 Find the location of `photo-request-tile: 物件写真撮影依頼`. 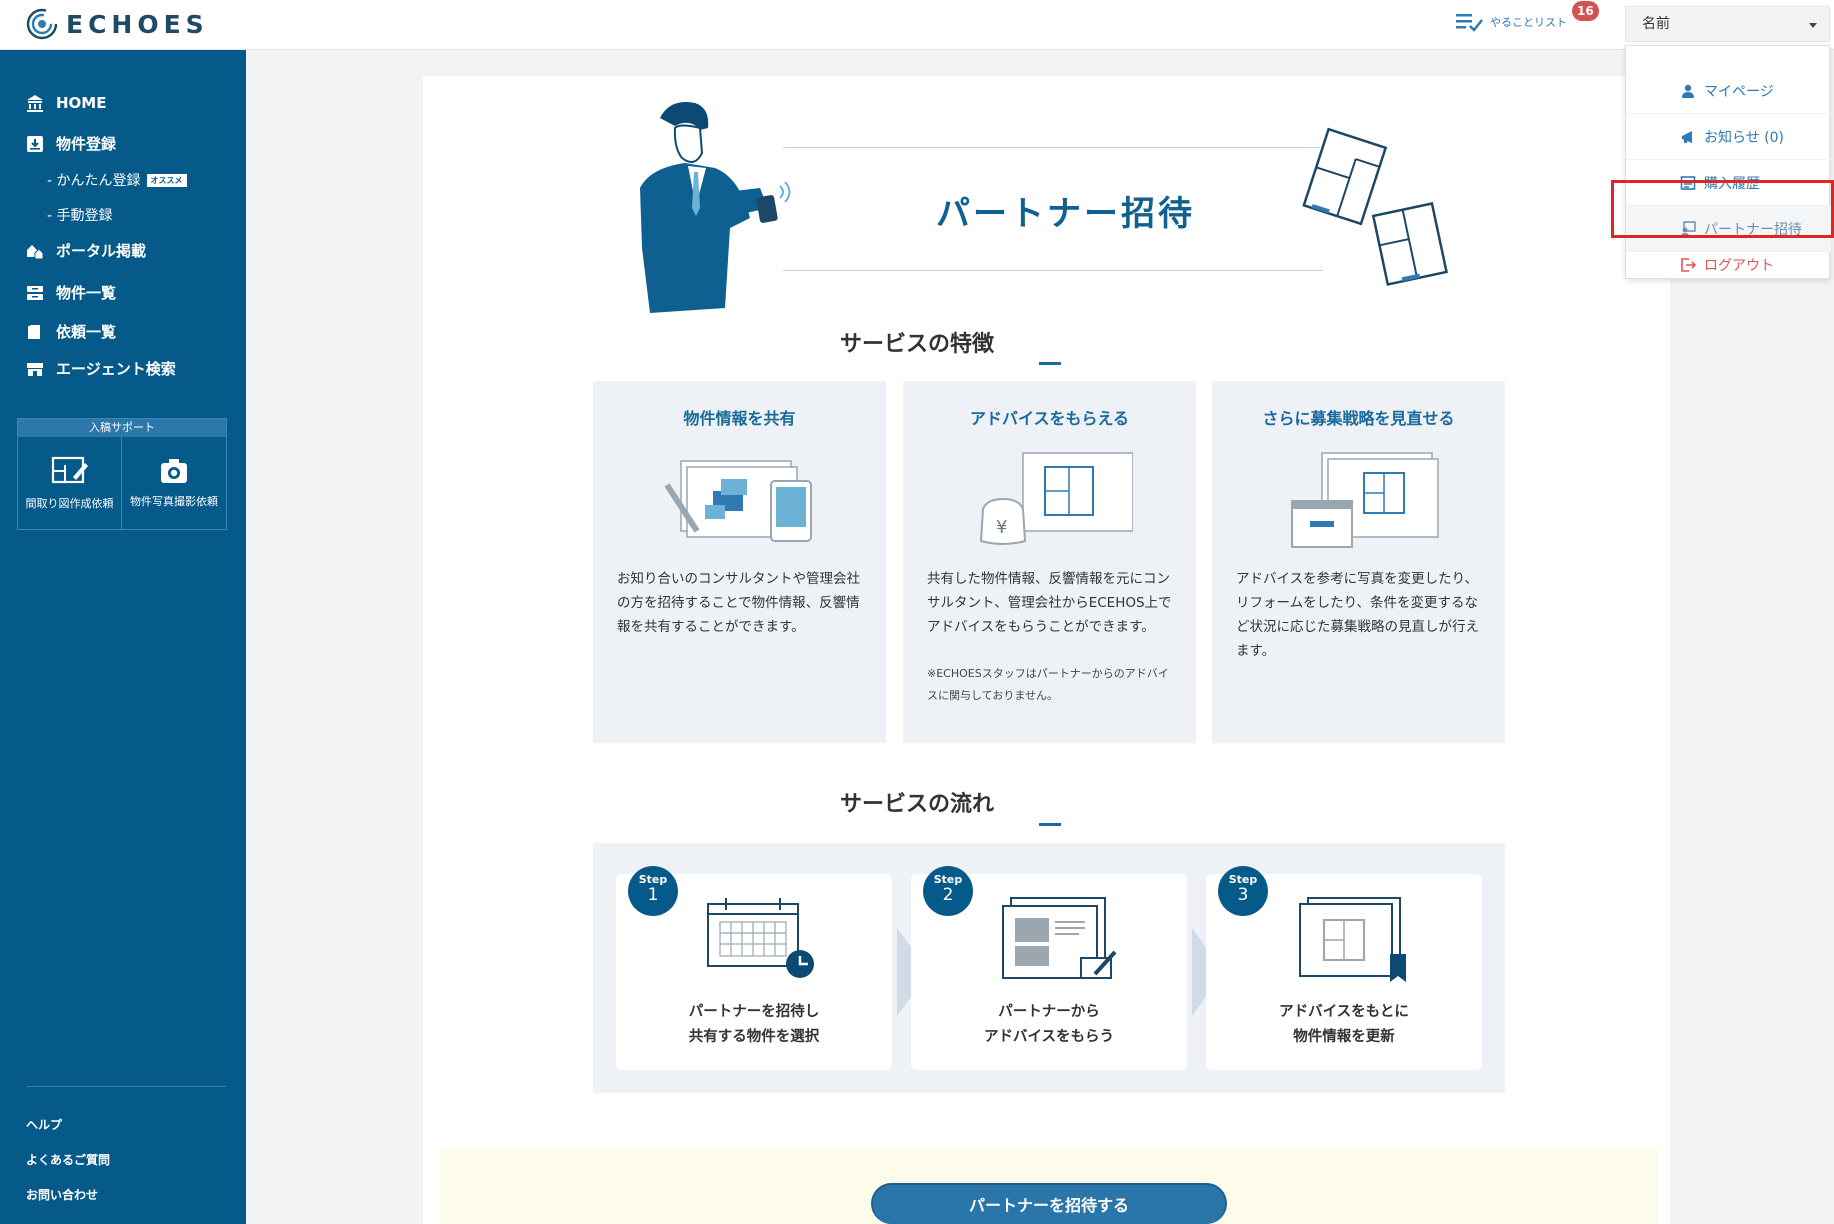

photo-request-tile: 物件写真撮影依頼 is located at coordinates (174, 483).